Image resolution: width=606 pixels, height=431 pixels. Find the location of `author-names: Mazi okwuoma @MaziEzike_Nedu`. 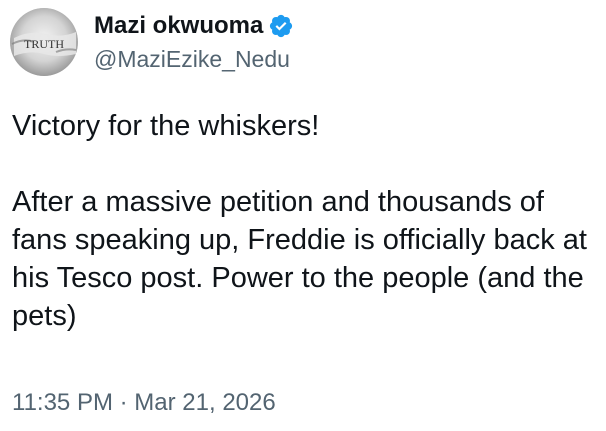

author-names: Mazi okwuoma @MaziEzike_Nedu is located at coordinates (194, 42).